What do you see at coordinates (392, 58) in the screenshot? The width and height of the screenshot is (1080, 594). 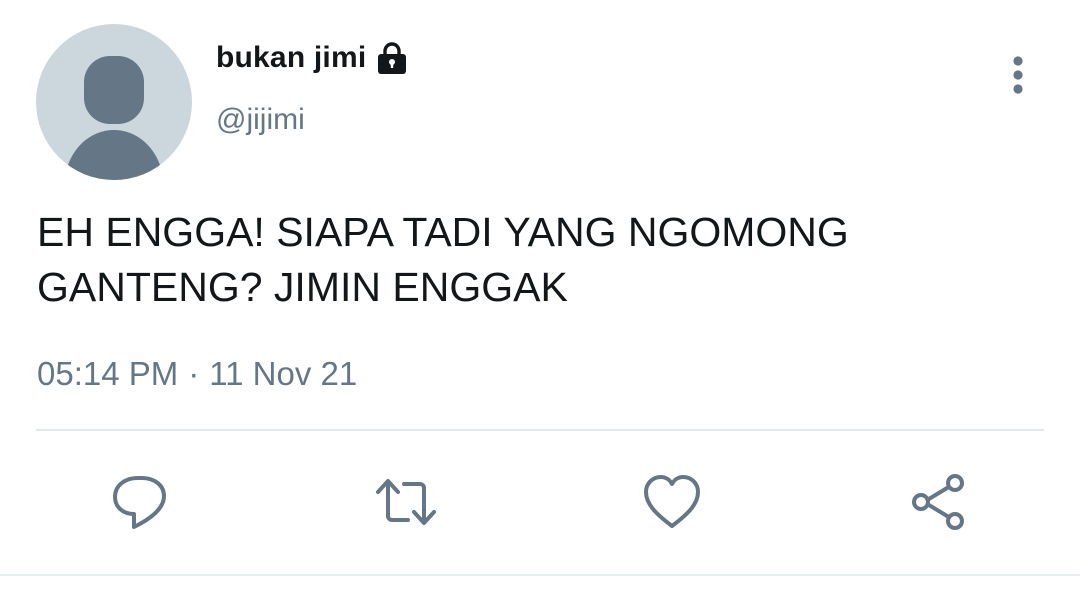 I see `lock-icon` at bounding box center [392, 58].